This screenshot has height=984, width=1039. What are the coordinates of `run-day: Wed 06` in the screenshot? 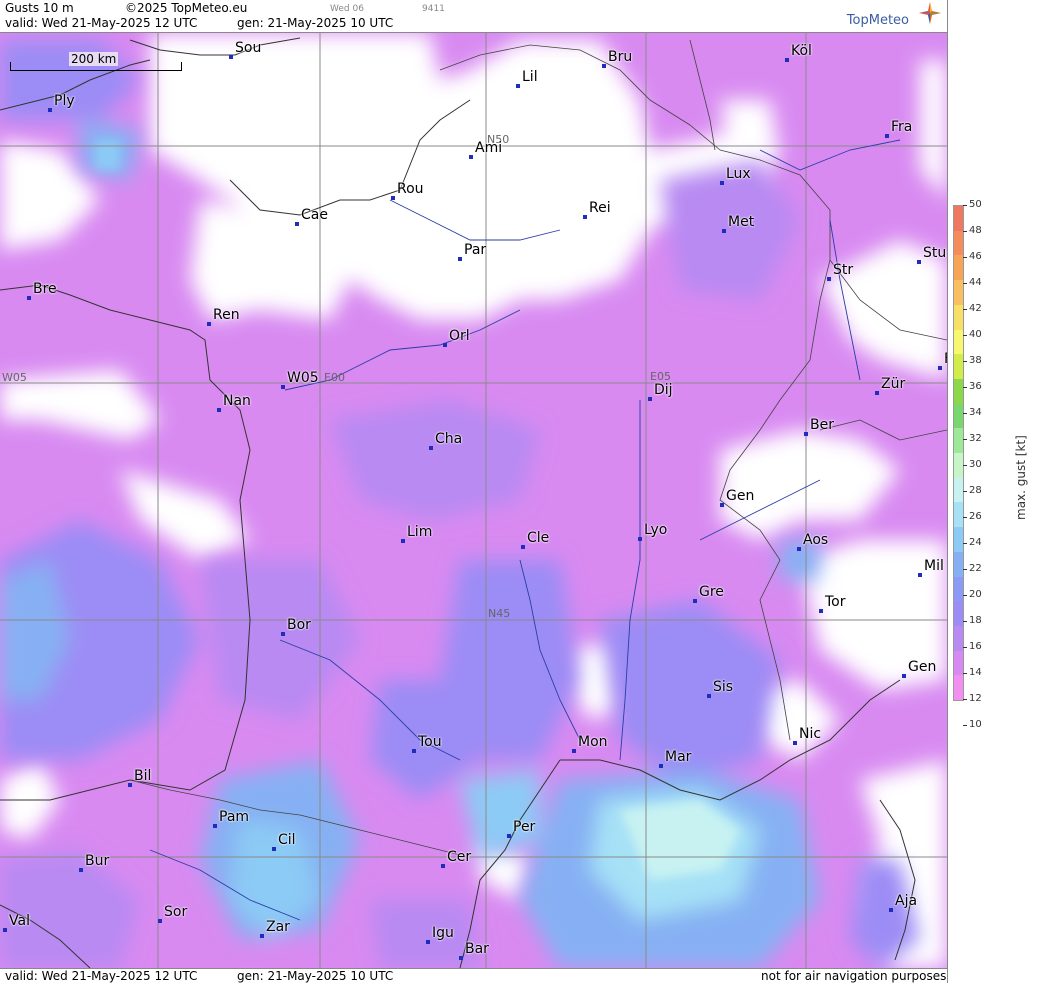 It's located at (347, 9).